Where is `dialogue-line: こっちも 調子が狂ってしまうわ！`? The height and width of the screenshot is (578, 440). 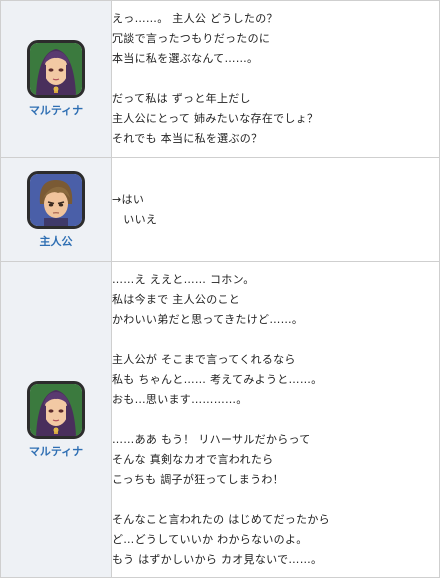 dialogue-line: こっちも 調子が狂ってしまうわ！ is located at coordinates (198, 479).